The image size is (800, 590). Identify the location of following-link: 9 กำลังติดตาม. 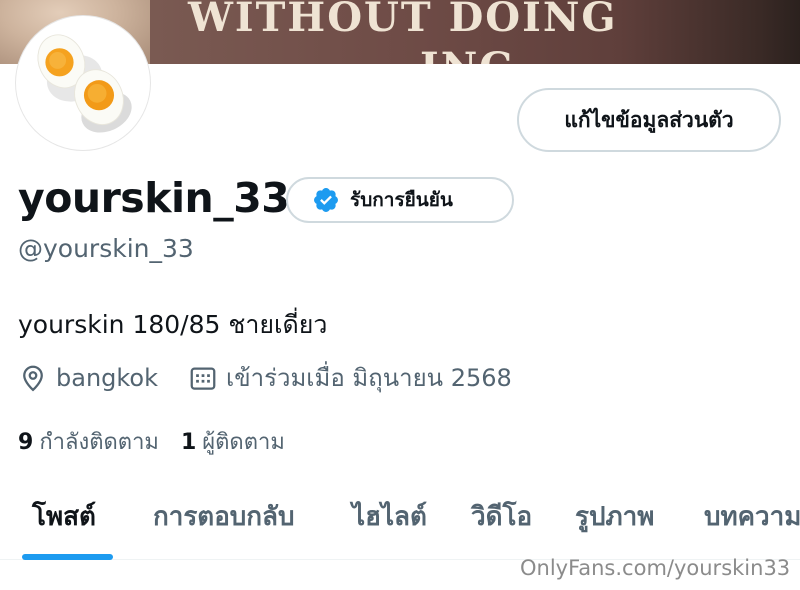
(88, 441).